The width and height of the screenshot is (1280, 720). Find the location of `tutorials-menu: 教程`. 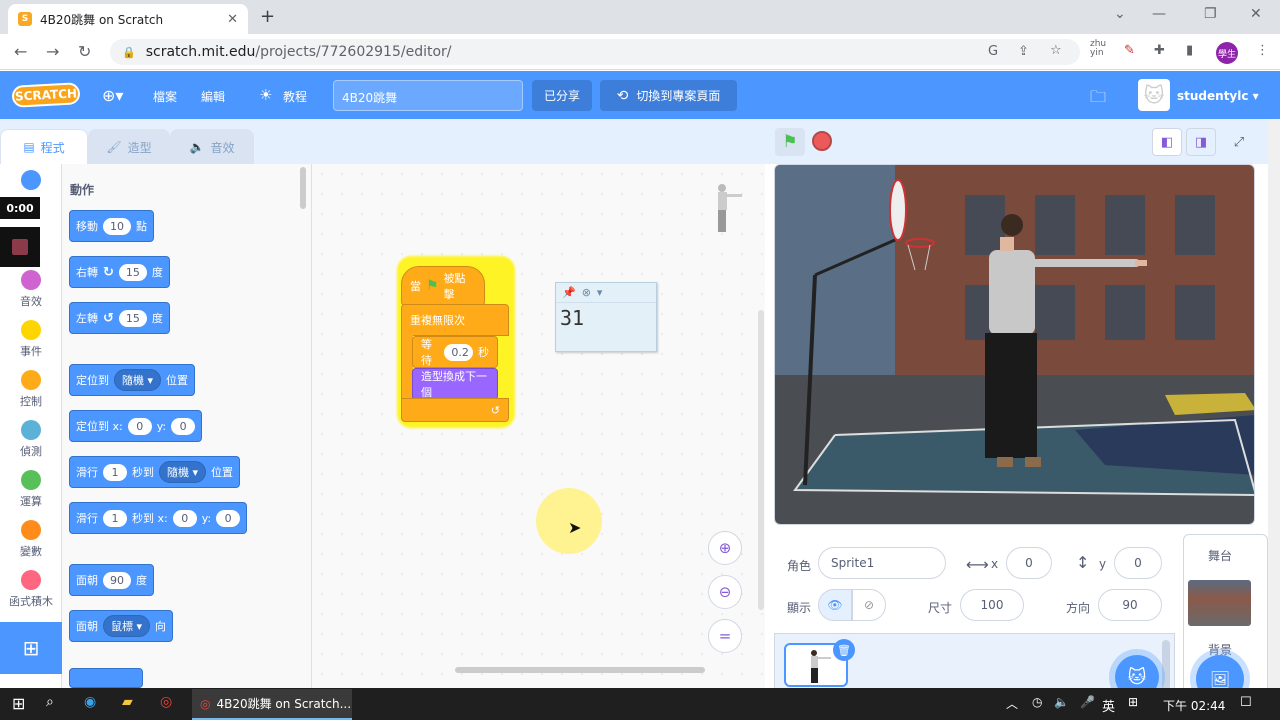

tutorials-menu: 教程 is located at coordinates (295, 96).